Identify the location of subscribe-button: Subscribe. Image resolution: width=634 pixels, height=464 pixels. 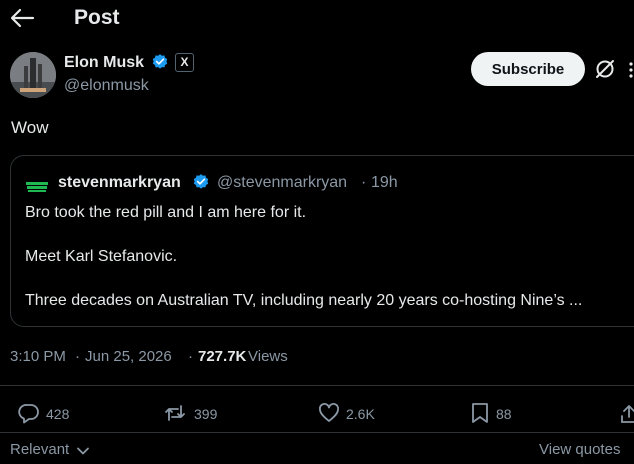
(528, 69).